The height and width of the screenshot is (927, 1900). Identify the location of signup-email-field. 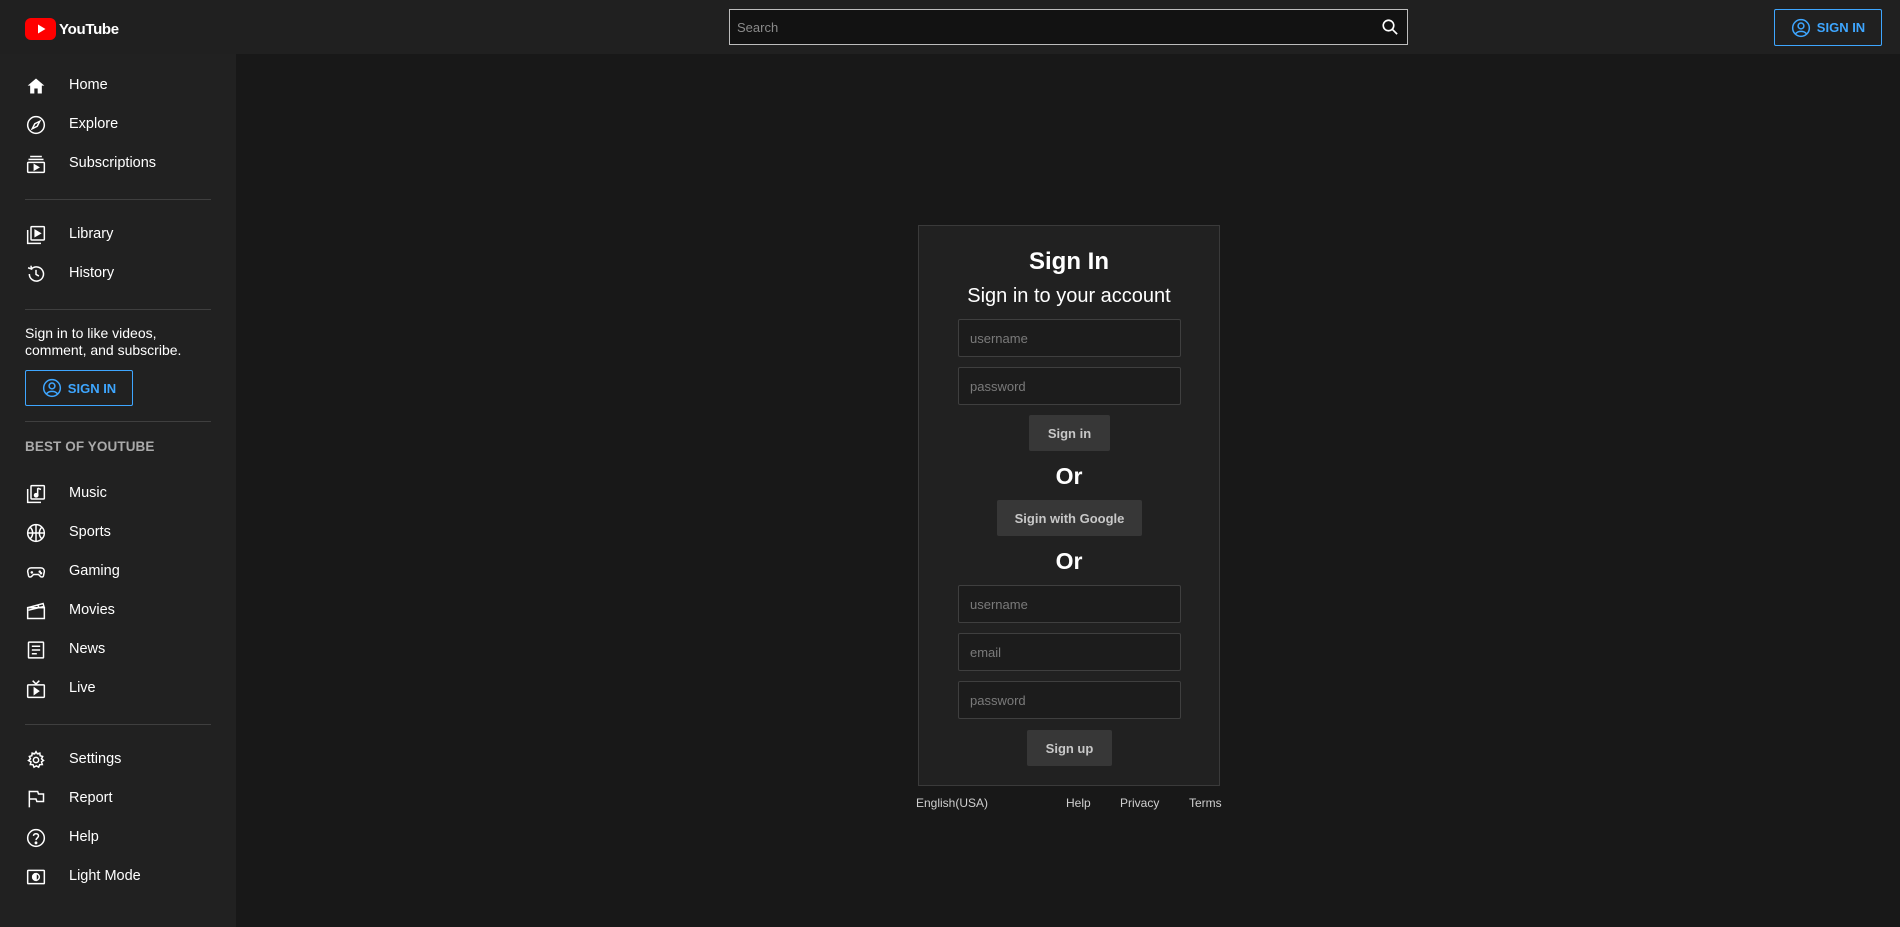
(1069, 652).